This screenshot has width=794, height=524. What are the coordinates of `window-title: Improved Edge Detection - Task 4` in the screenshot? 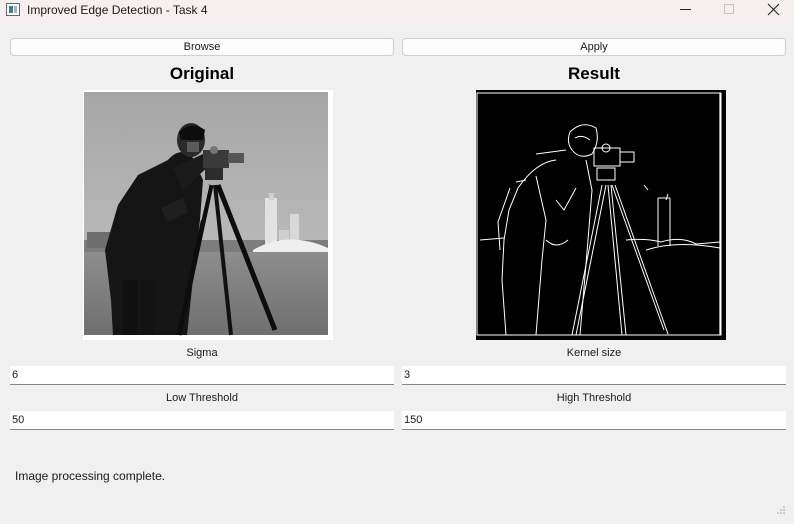 It's located at (117, 10).